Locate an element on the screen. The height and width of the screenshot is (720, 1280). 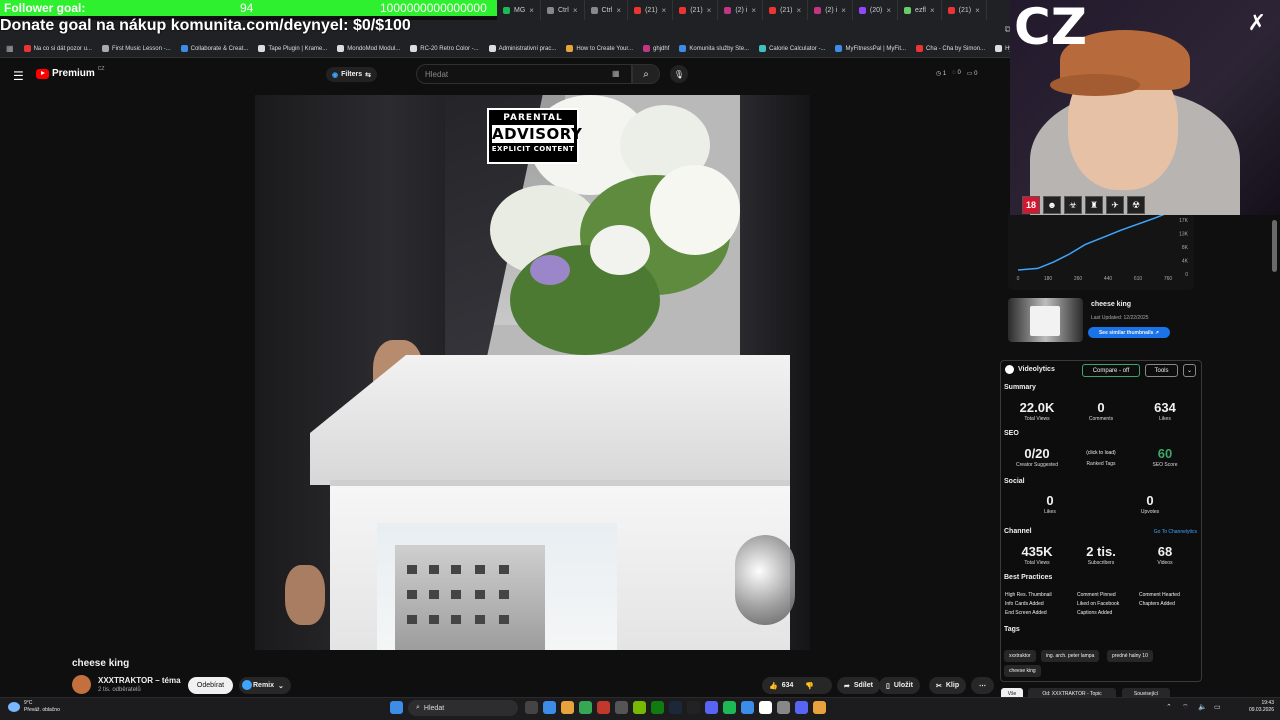
more-actions-button: ⋯ is located at coordinates (982, 685).